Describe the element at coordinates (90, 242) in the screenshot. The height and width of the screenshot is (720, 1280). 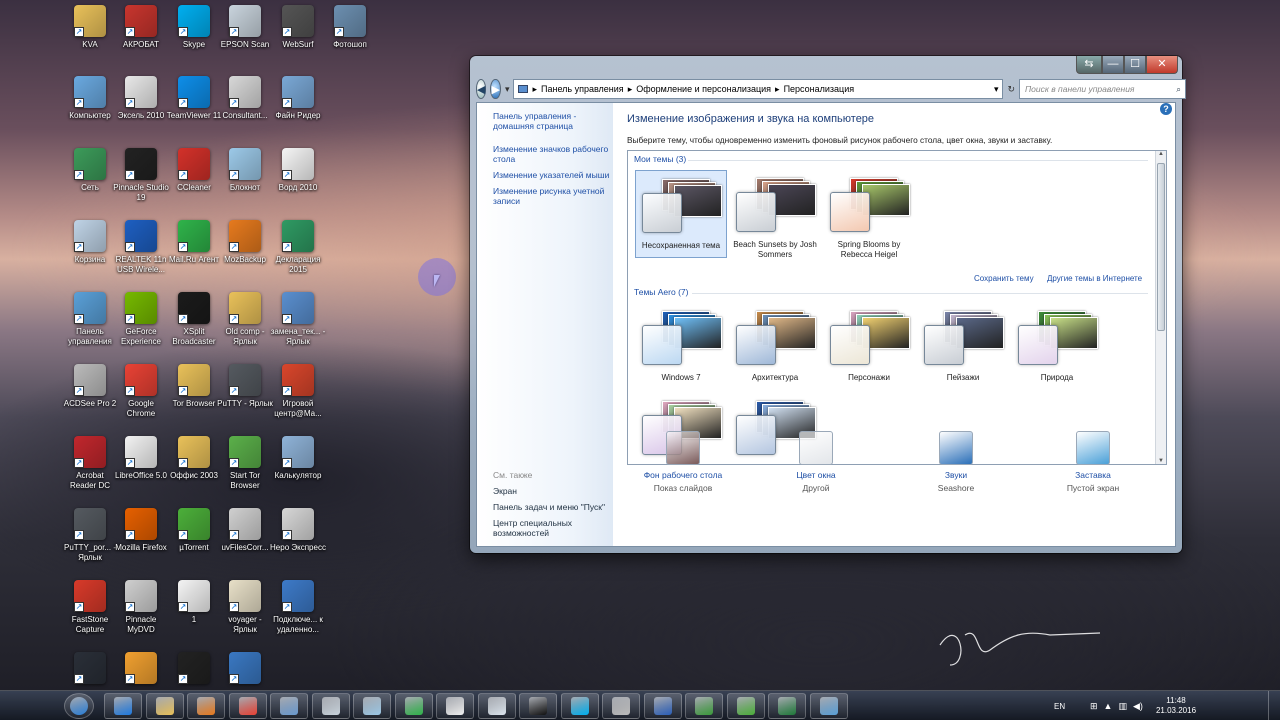
I see `desktop-shortcut: ↗ Корзина` at that location.